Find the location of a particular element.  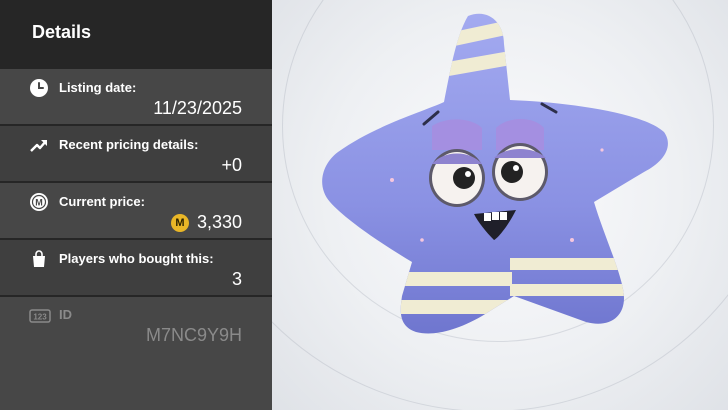

id-value: M7NC9Y9H is located at coordinates (193, 335).